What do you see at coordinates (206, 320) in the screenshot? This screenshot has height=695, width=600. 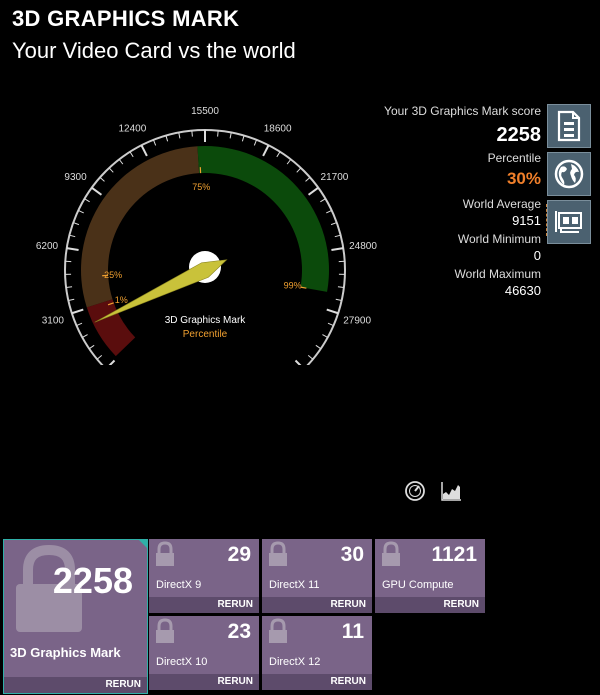 I see `gauge-center-label: 3D Graphics Mark` at bounding box center [206, 320].